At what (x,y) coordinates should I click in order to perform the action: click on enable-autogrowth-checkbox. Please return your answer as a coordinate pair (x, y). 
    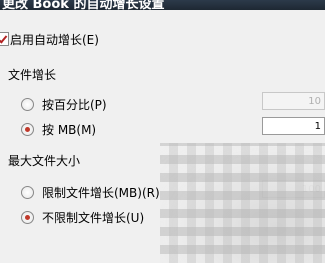
    Looking at the image, I should click on (4, 39).